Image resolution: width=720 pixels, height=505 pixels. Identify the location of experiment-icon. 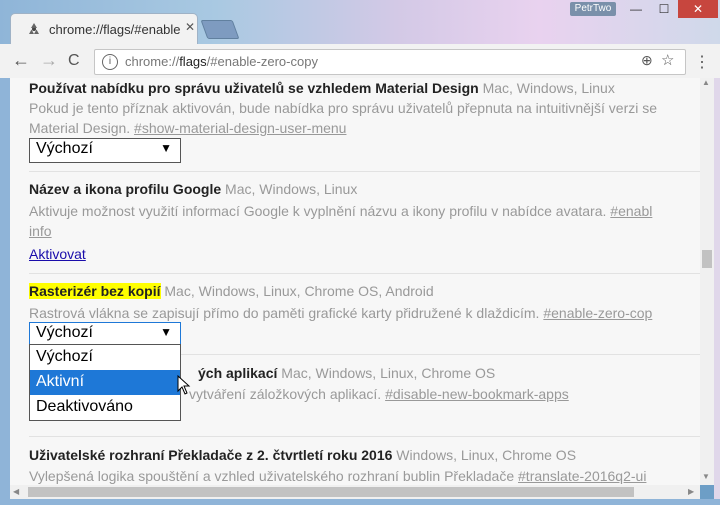
(34, 28).